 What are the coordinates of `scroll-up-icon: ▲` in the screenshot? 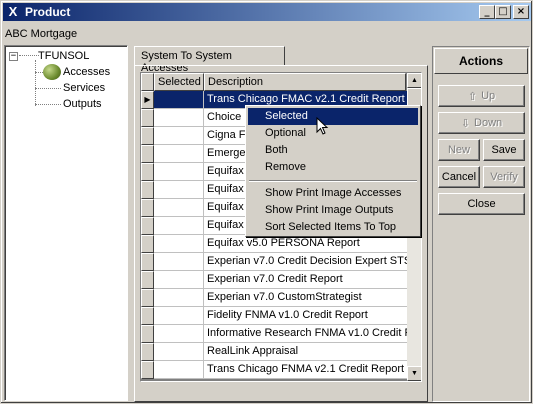 It's located at (414, 80).